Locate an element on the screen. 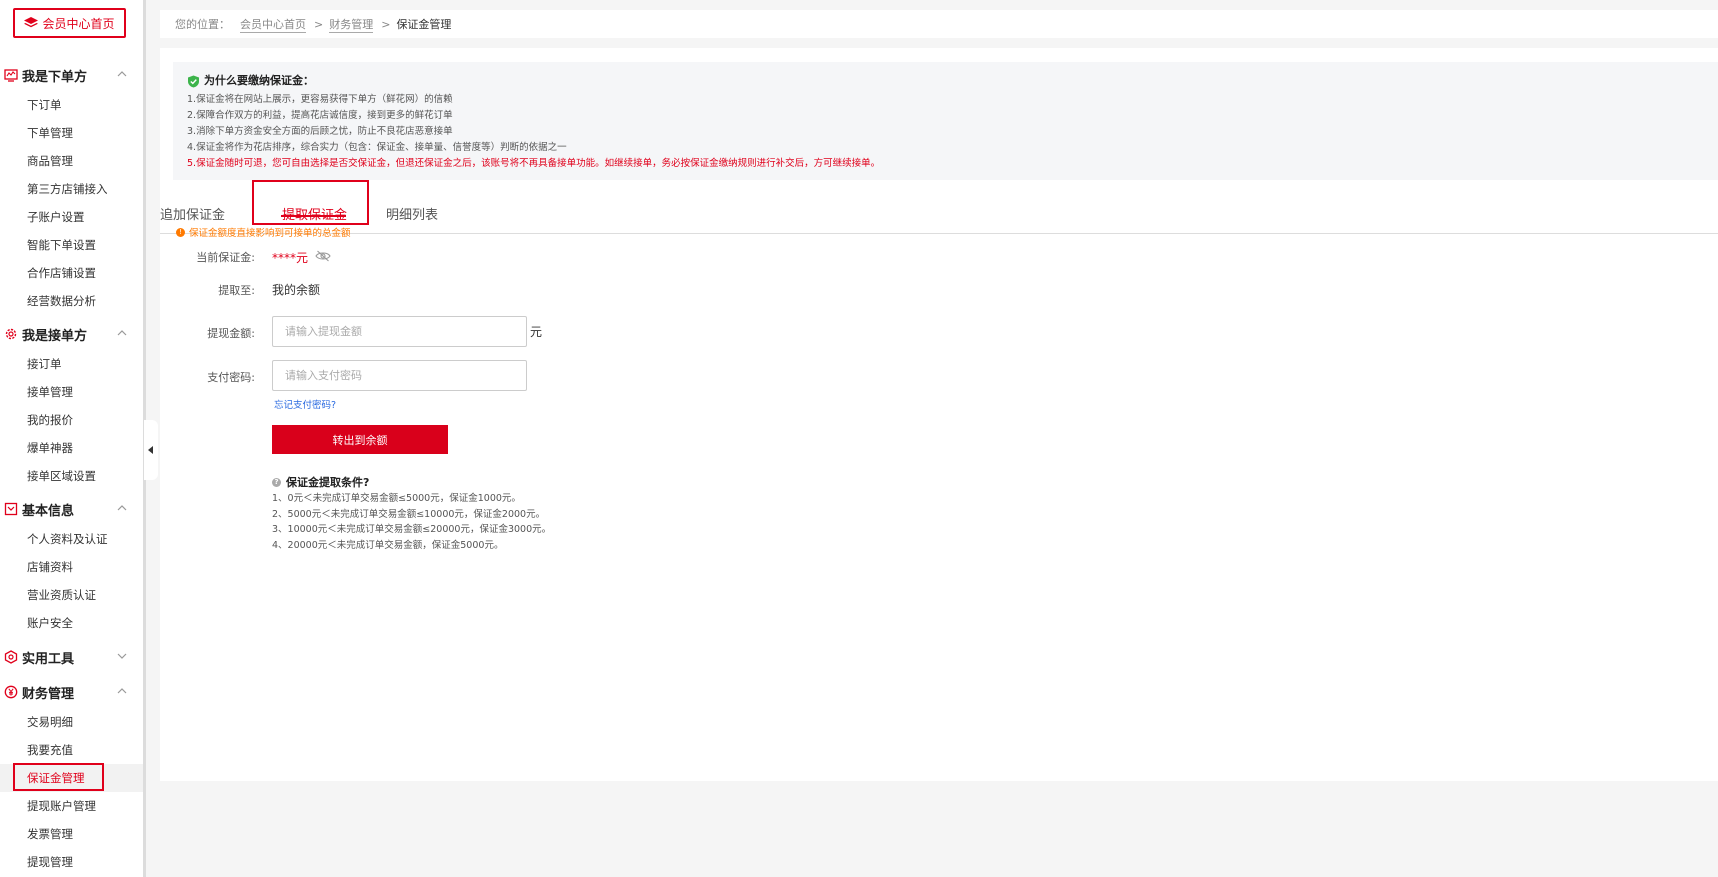  condition-line: 2、5000元＜未完成订单交易金额≤10000元，保证金2000元。 is located at coordinates (409, 514).